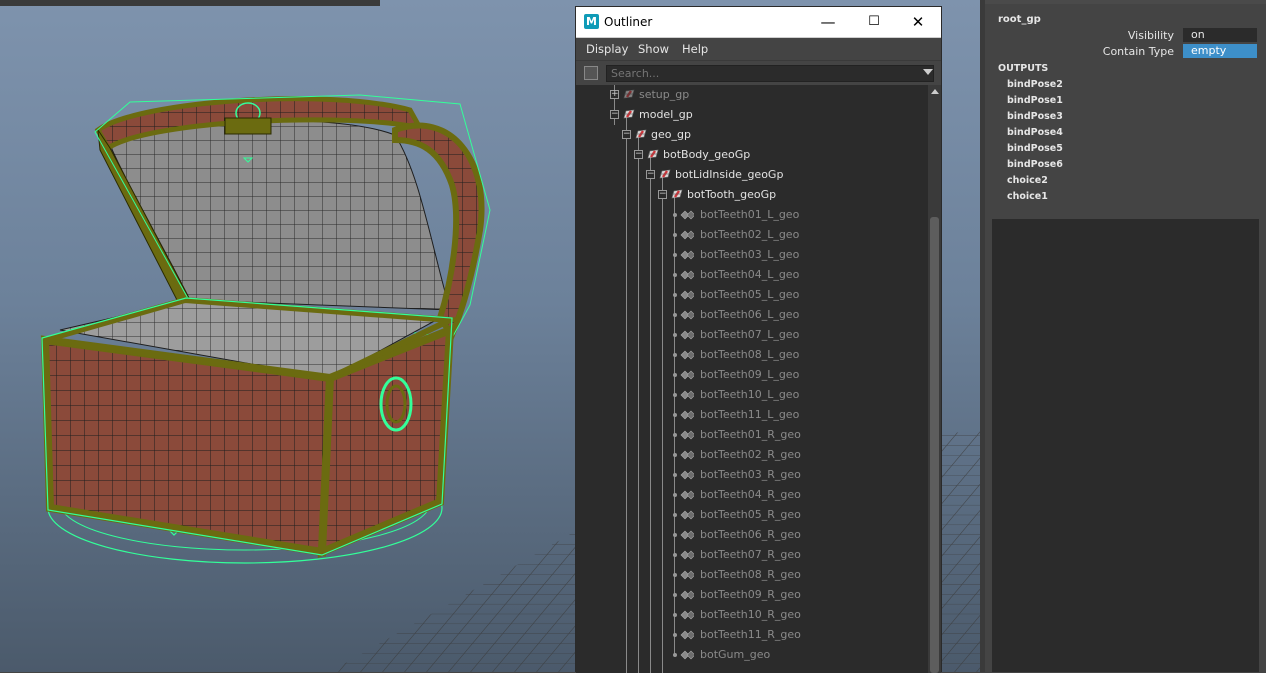  Describe the element at coordinates (928, 72) in the screenshot. I see `chevron-down-icon` at that location.